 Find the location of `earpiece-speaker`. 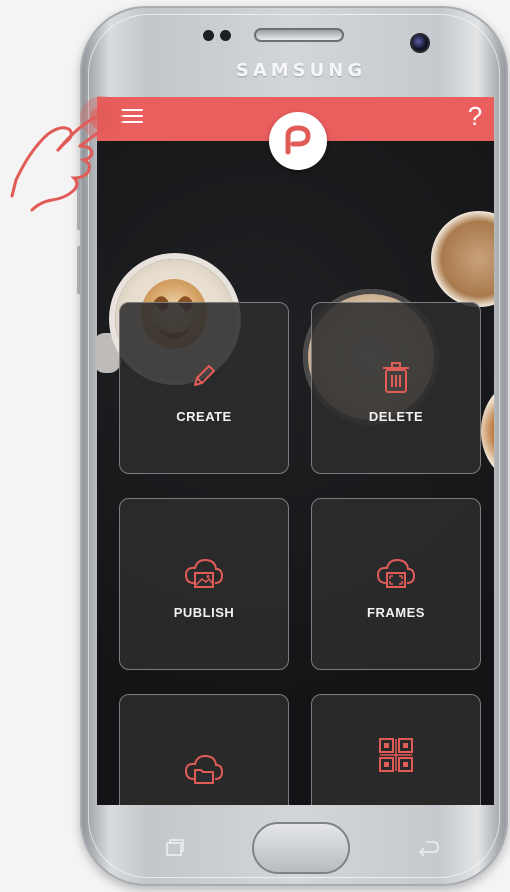

earpiece-speaker is located at coordinates (299, 35).